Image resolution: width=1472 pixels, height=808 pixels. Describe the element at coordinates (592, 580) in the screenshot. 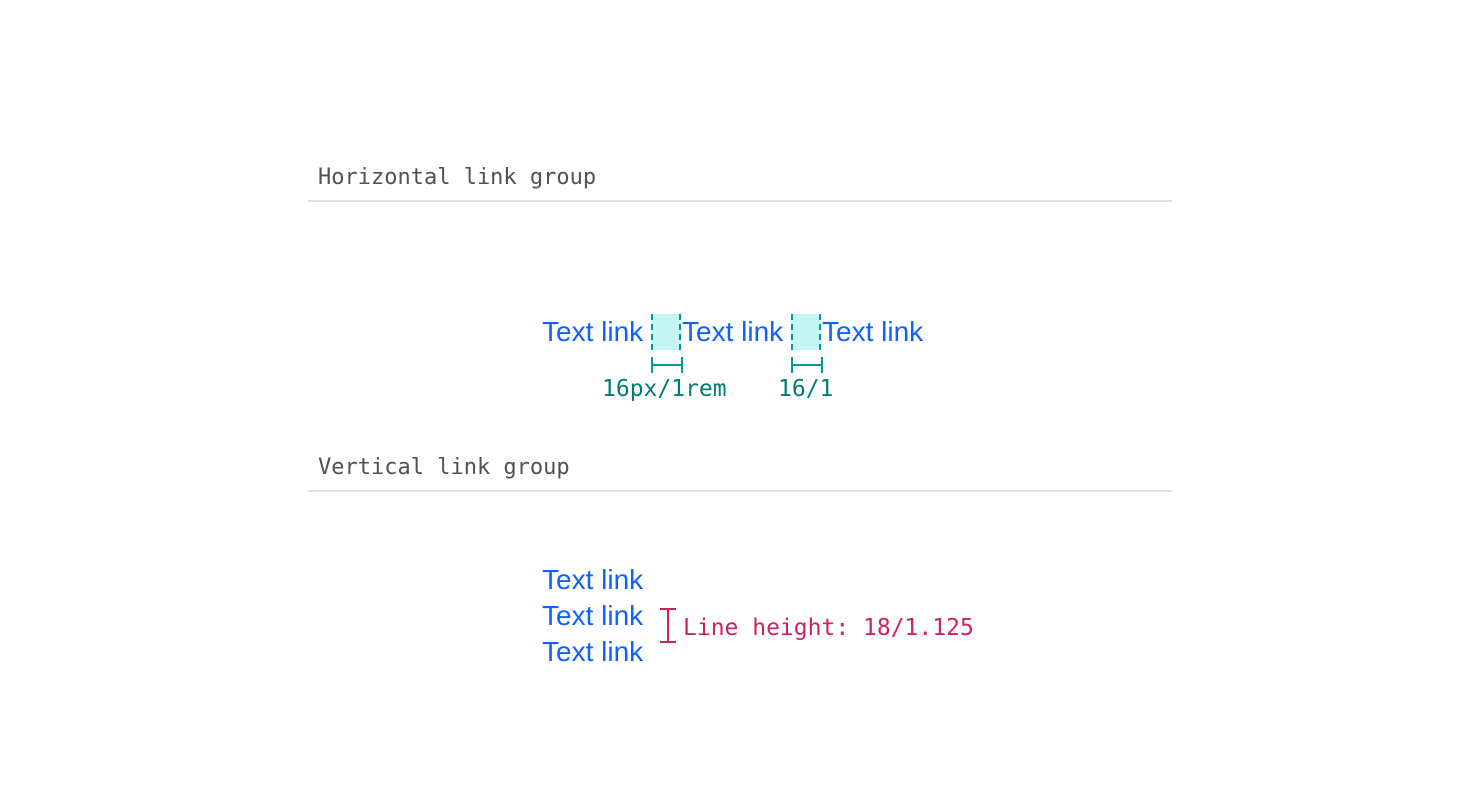

I see `vertical-link-1: Text link` at that location.